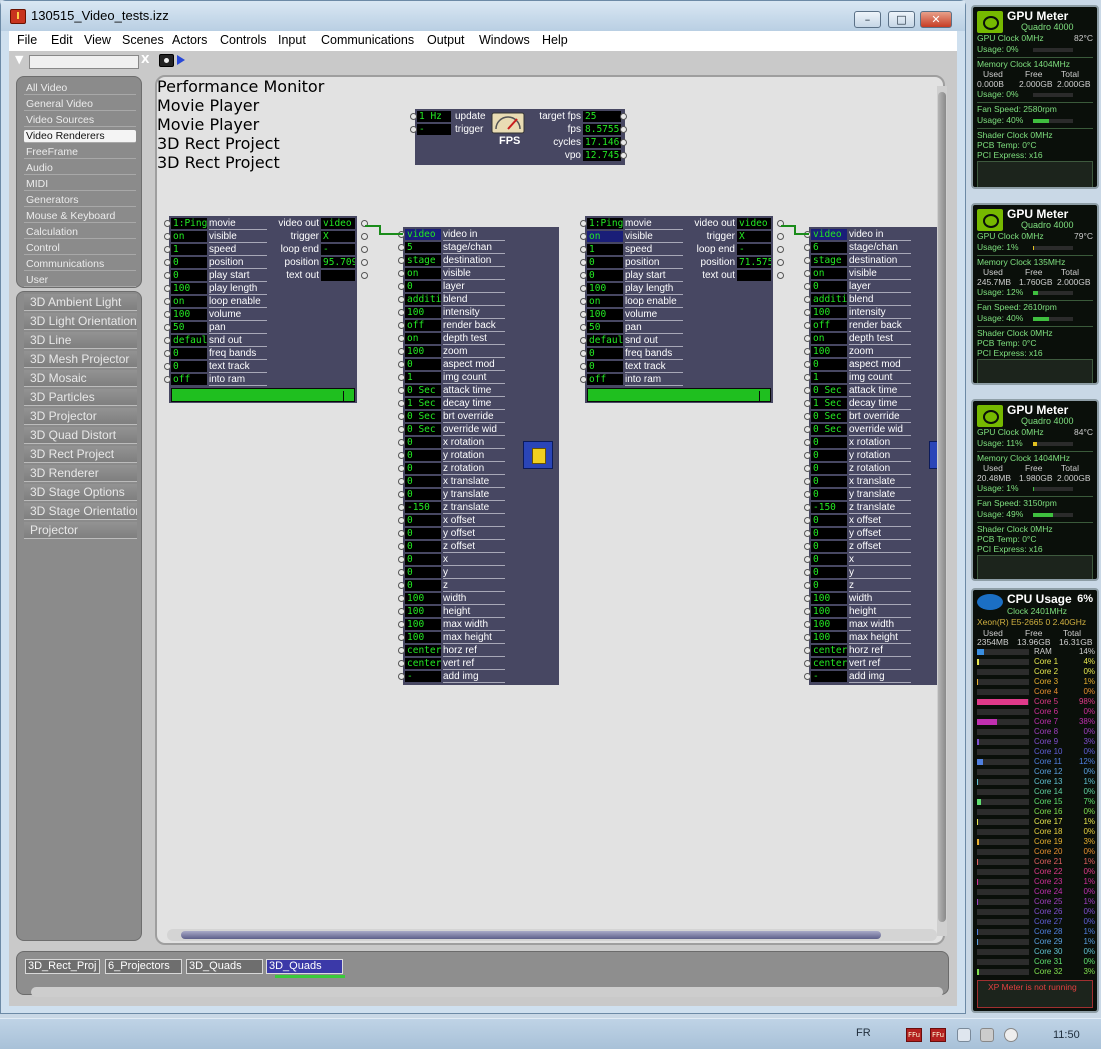 This screenshot has width=1101, height=1049. Describe the element at coordinates (80, 120) in the screenshot. I see `category-item: Video Sources` at that location.